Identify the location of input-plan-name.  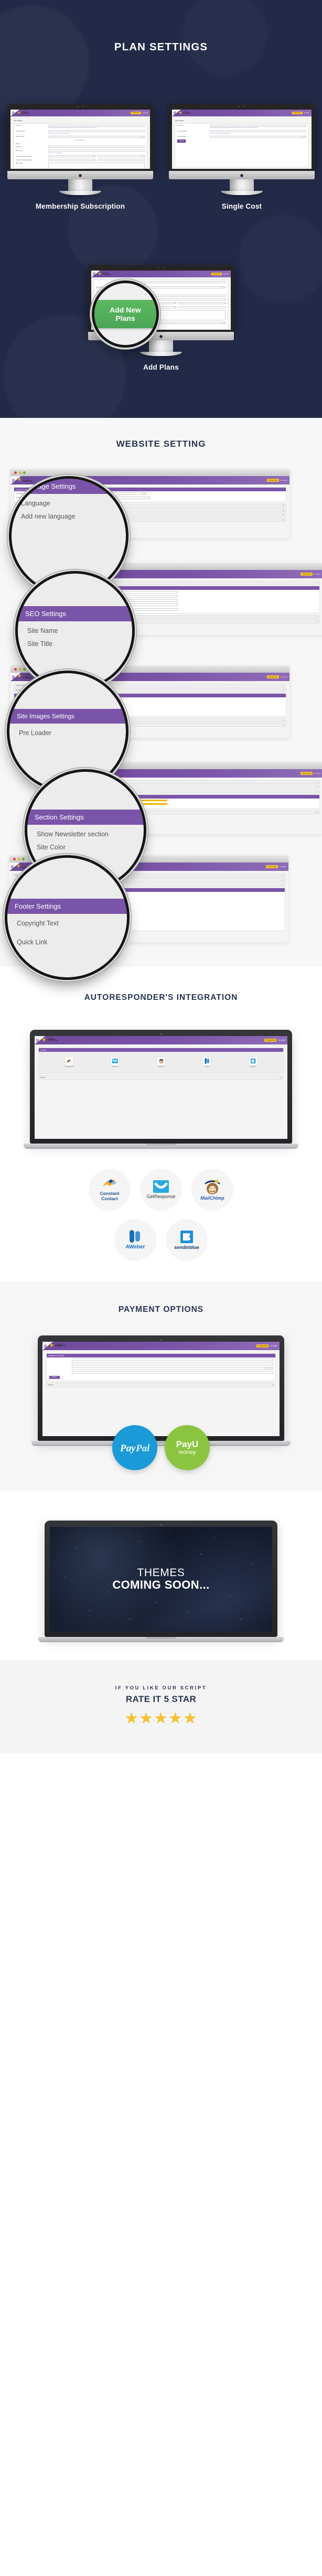
(96, 147).